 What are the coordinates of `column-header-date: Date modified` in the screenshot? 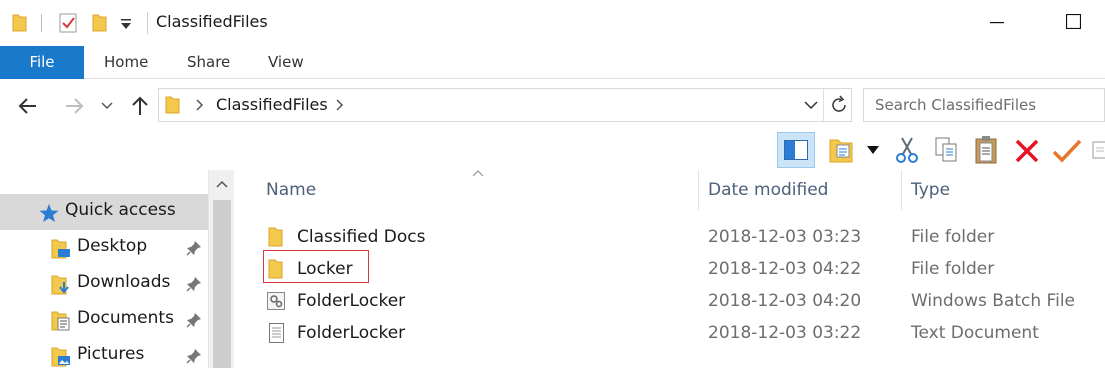 It's located at (768, 190).